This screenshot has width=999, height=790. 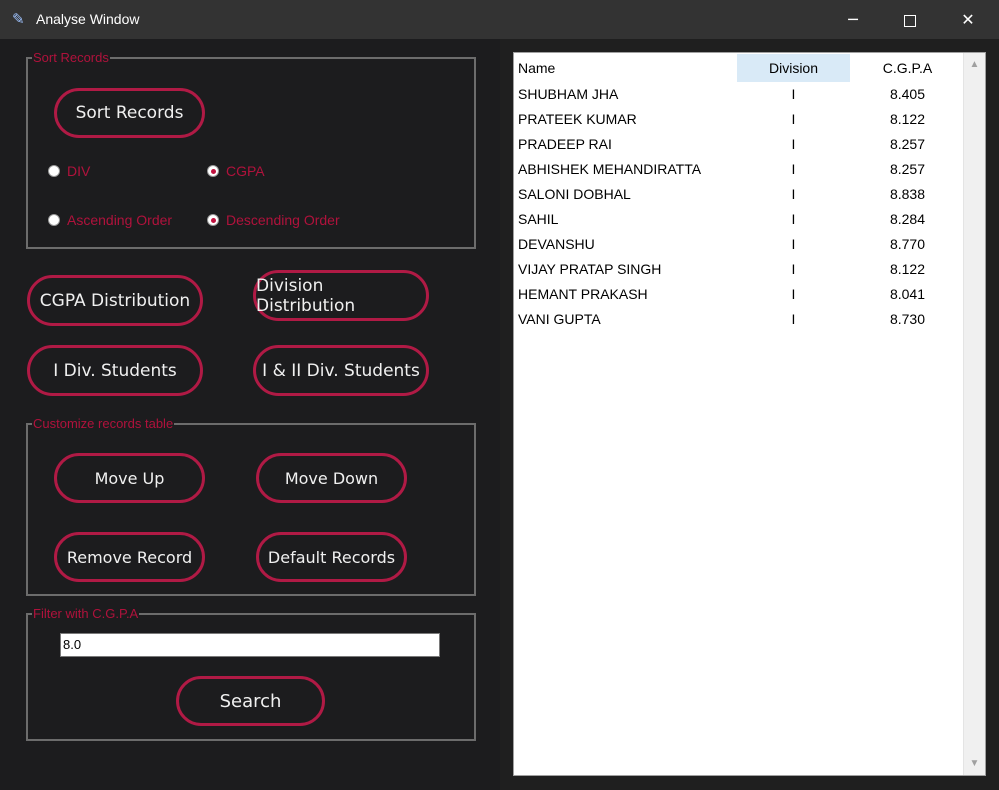 I want to click on column-header-division: Division, so click(x=793, y=68).